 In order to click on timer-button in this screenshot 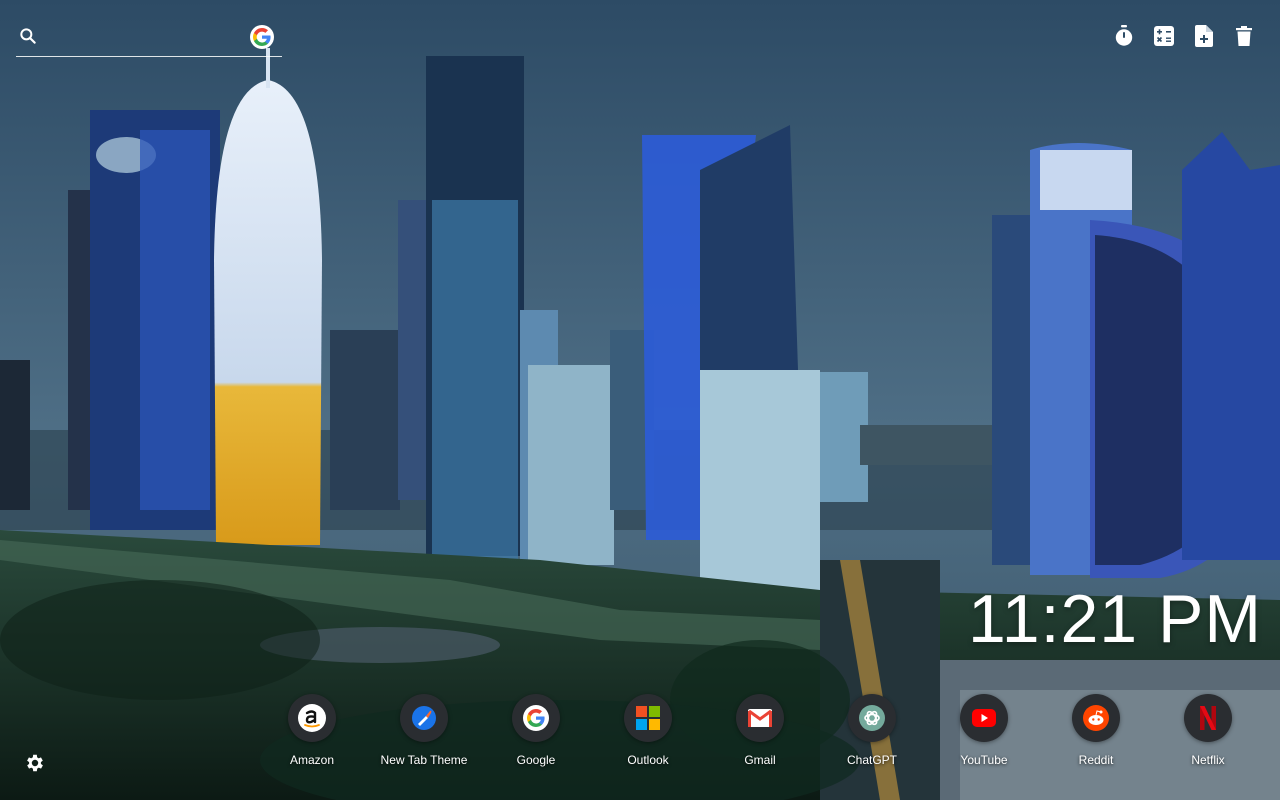, I will do `click(1124, 36)`.